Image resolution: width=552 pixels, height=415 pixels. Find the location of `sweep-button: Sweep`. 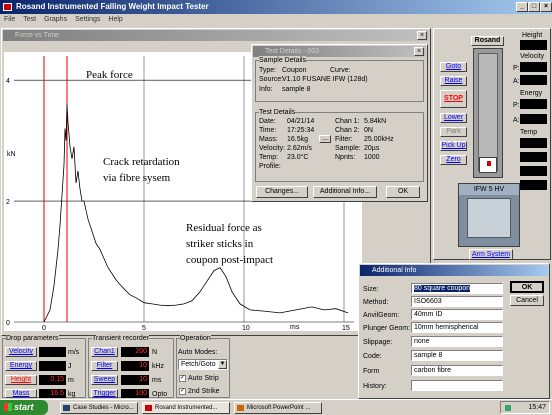

sweep-button: Sweep is located at coordinates (104, 380).